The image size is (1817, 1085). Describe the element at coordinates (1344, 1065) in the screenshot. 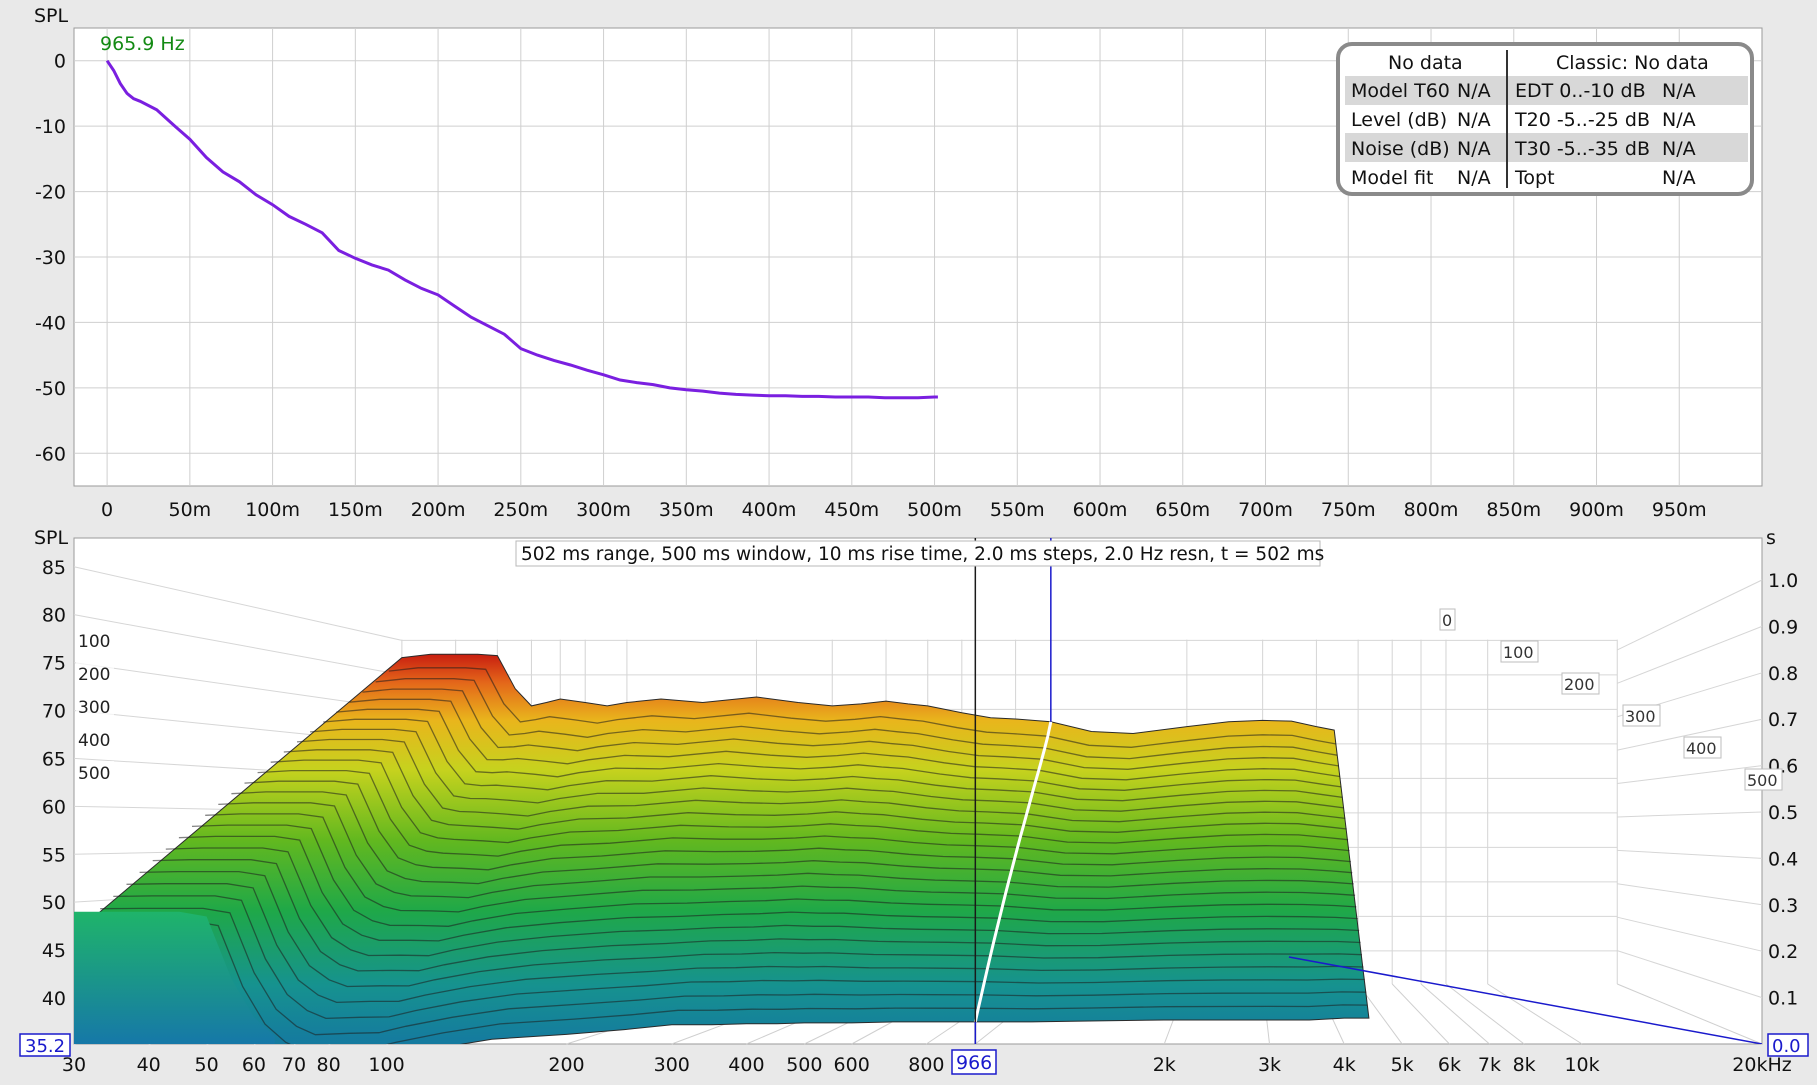

I see `waterfall-x-tick-label: 4k` at that location.